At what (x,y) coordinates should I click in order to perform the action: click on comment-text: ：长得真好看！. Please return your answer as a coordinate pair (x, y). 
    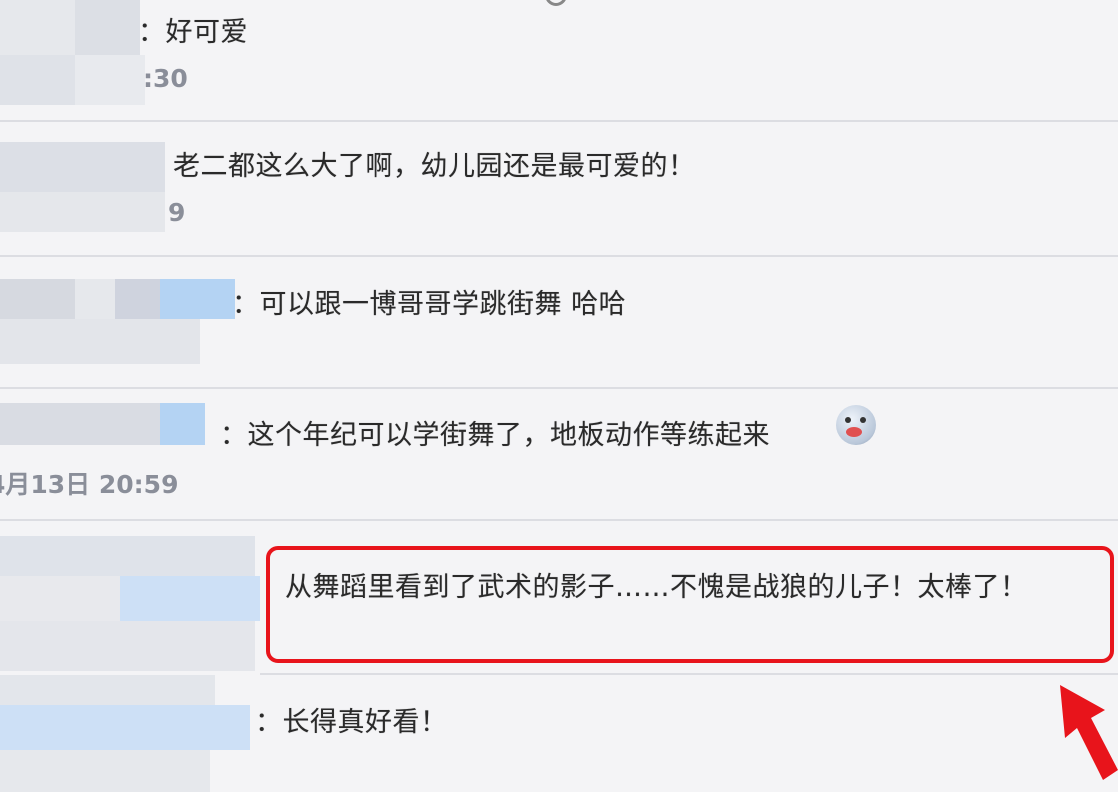
    Looking at the image, I should click on (351, 722).